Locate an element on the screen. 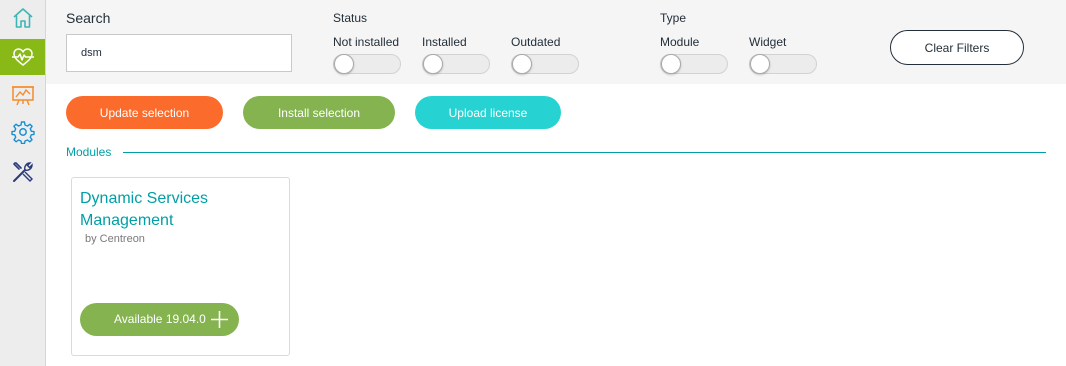 This screenshot has height=366, width=1066. install-module-label: Available 19.04.0 is located at coordinates (160, 319).